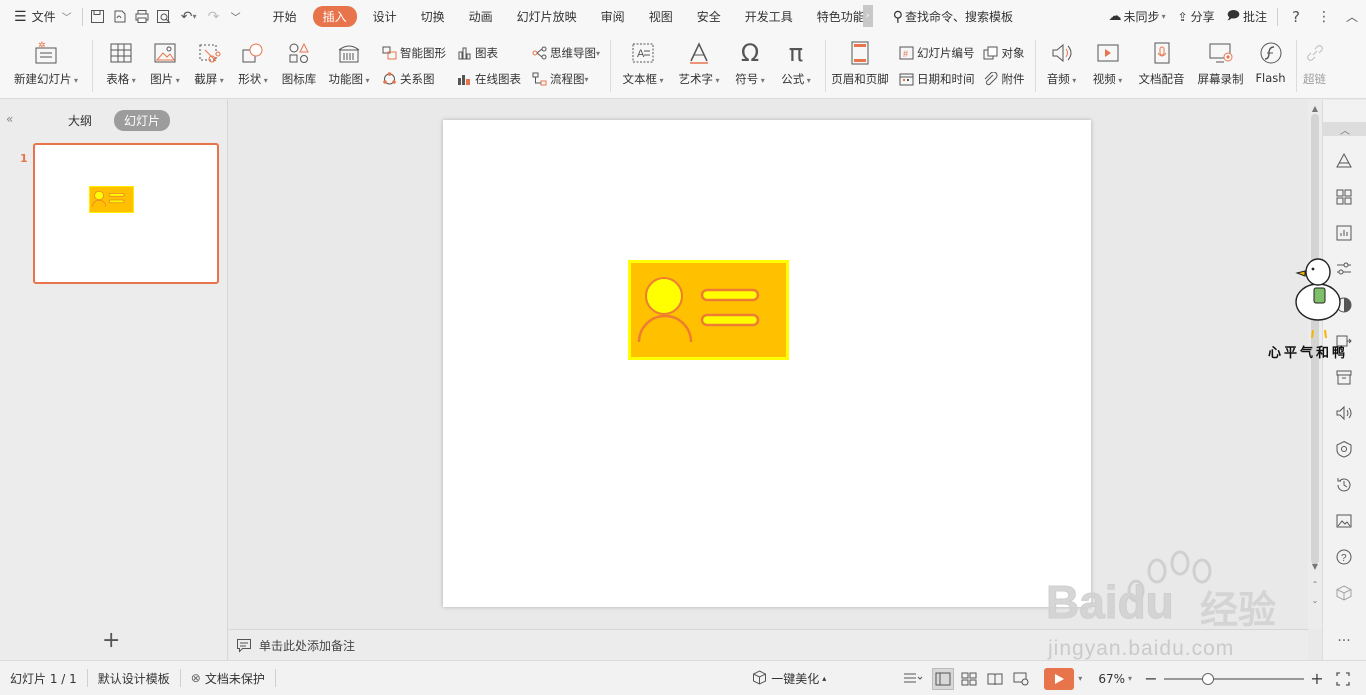 The image size is (1366, 695). Describe the element at coordinates (1344, 413) in the screenshot. I see `volume-icon` at that location.